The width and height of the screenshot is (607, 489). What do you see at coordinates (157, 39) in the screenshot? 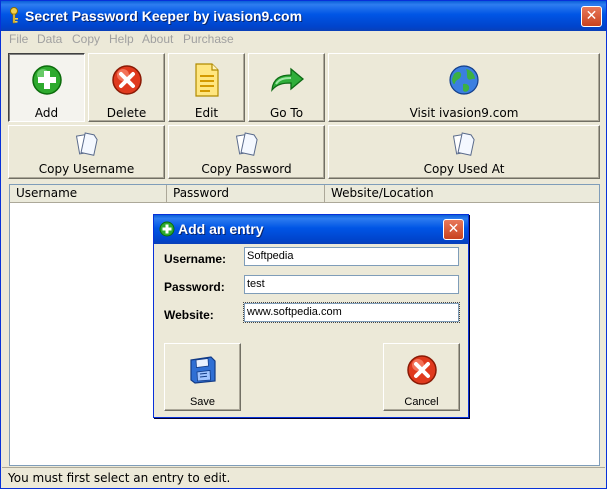
I see `menu-about: About` at bounding box center [157, 39].